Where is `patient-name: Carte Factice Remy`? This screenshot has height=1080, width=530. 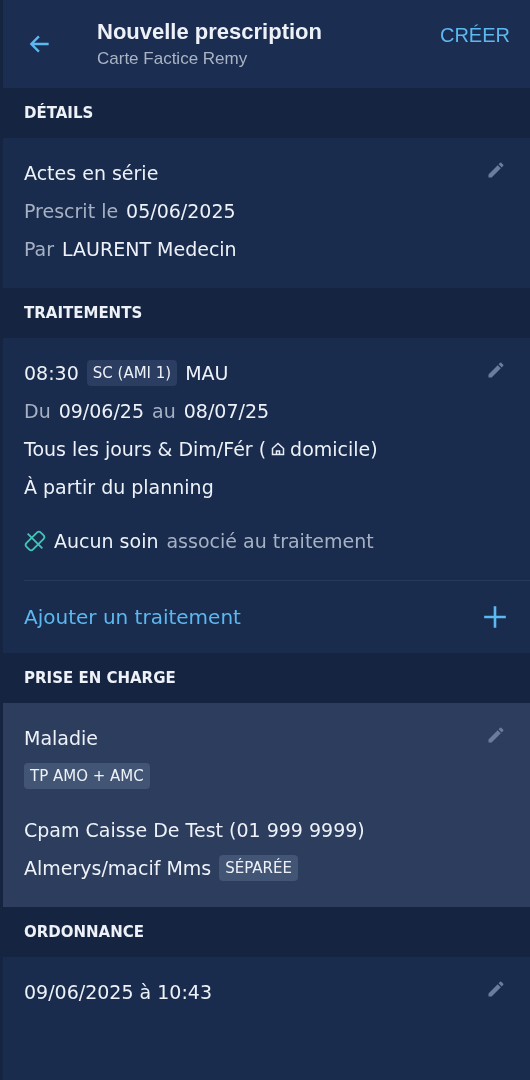 patient-name: Carte Factice Remy is located at coordinates (173, 59).